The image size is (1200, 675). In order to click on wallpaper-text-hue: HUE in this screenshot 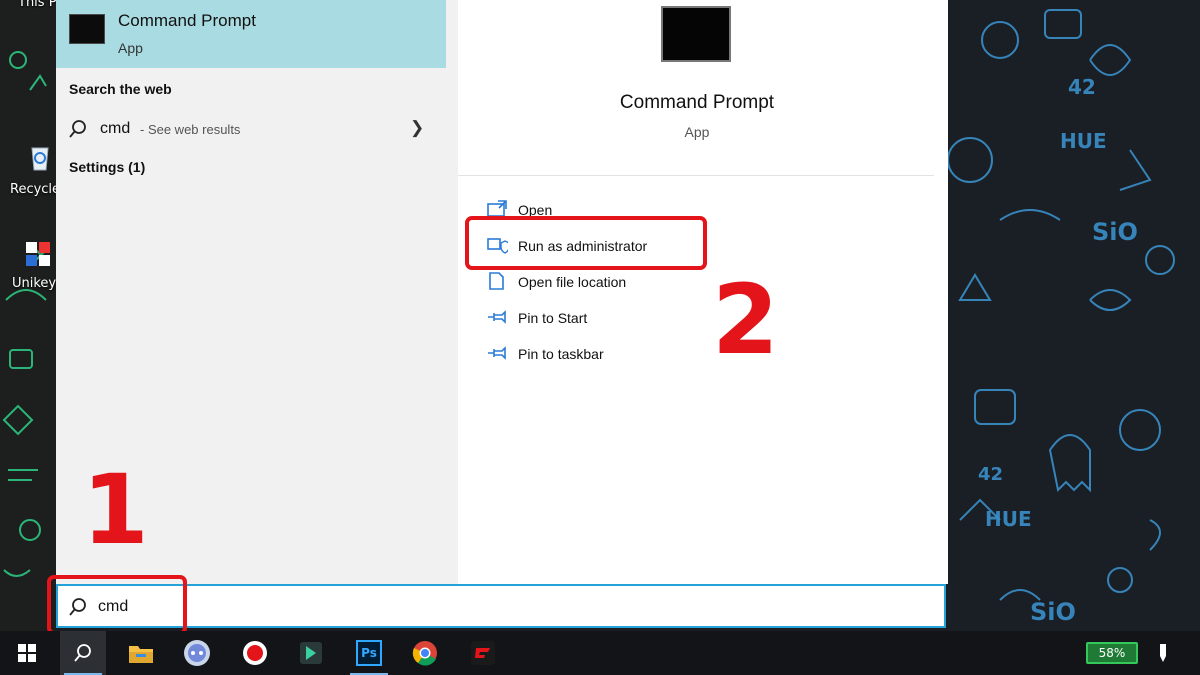, I will do `click(1083, 141)`.